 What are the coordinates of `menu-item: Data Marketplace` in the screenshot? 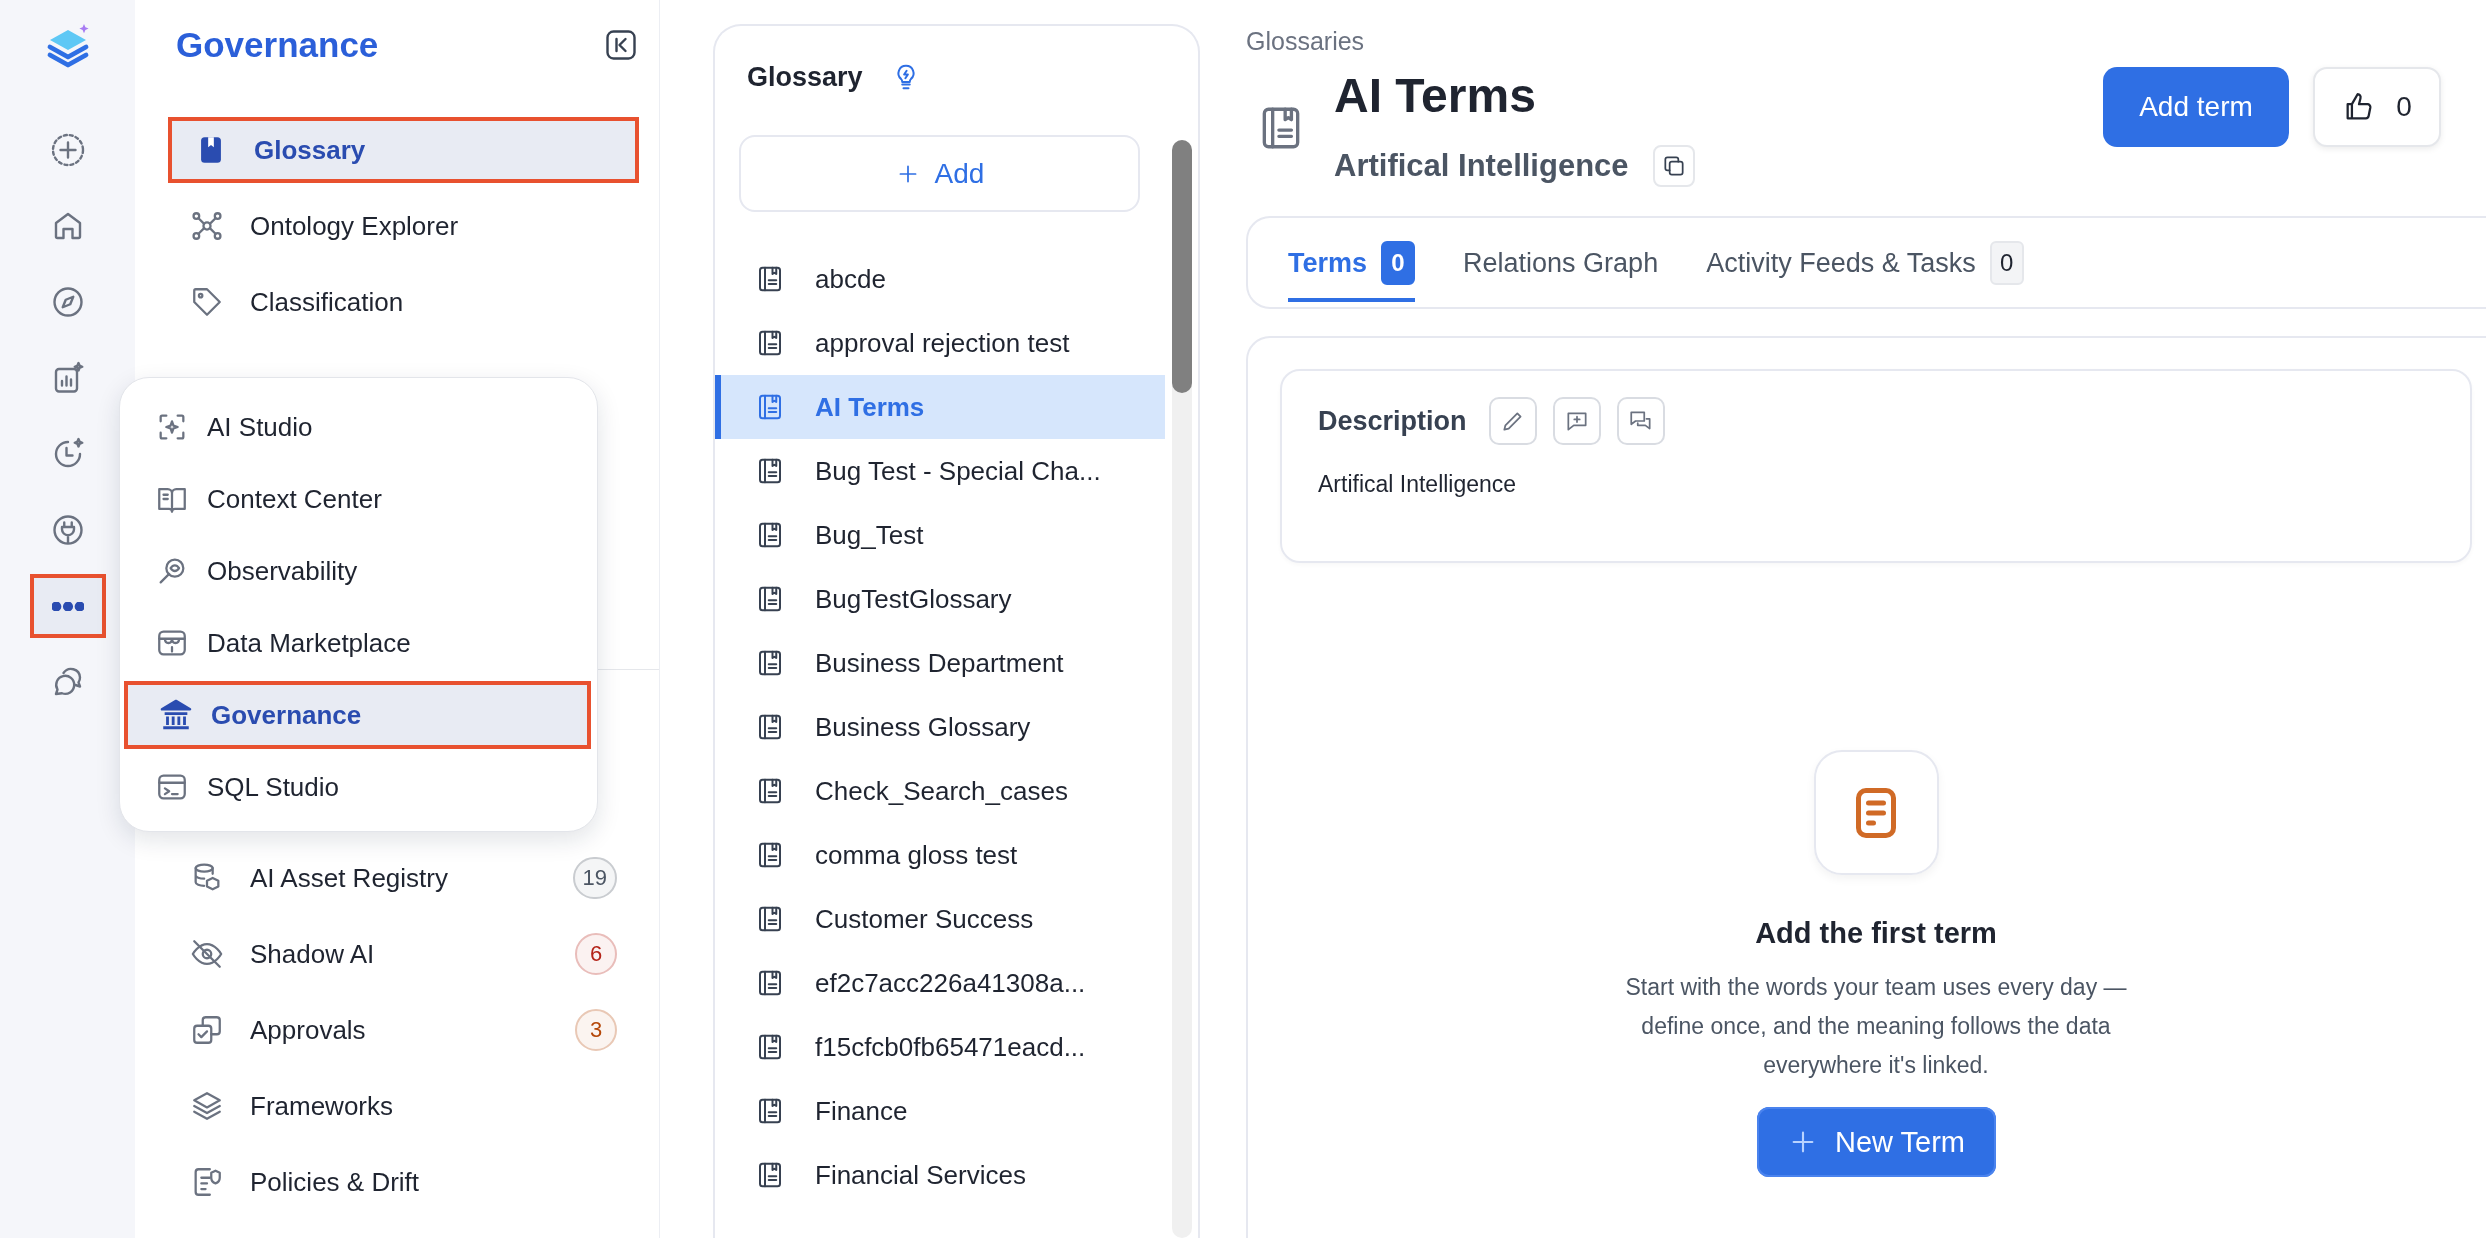 It's located at (357, 643).